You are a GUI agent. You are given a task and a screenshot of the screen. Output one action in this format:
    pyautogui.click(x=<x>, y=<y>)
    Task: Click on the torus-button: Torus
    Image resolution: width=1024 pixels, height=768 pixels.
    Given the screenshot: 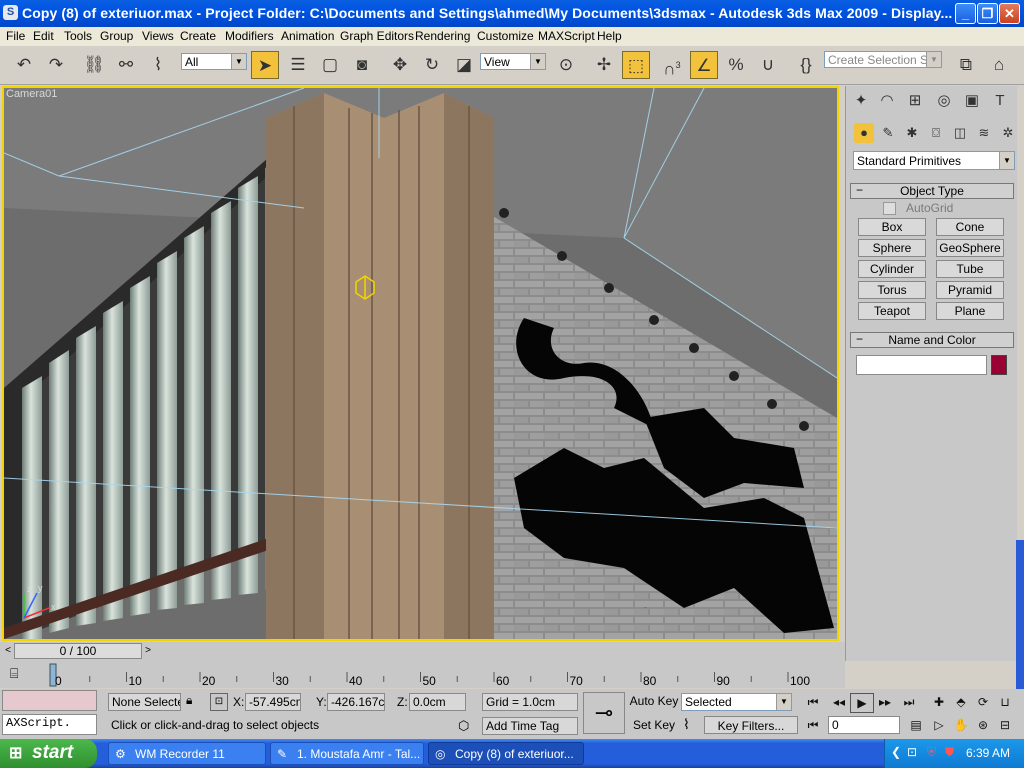 What is the action you would take?
    pyautogui.click(x=892, y=290)
    